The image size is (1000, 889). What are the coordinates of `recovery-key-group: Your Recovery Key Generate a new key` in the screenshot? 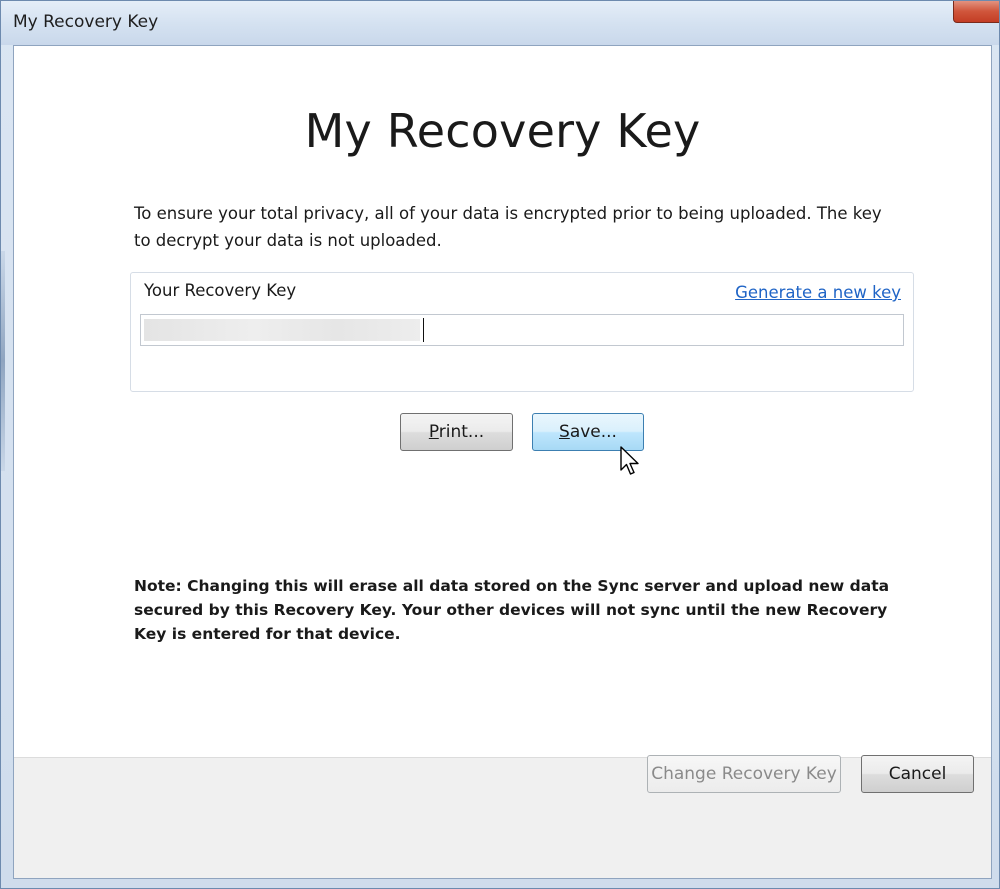 It's located at (522, 332).